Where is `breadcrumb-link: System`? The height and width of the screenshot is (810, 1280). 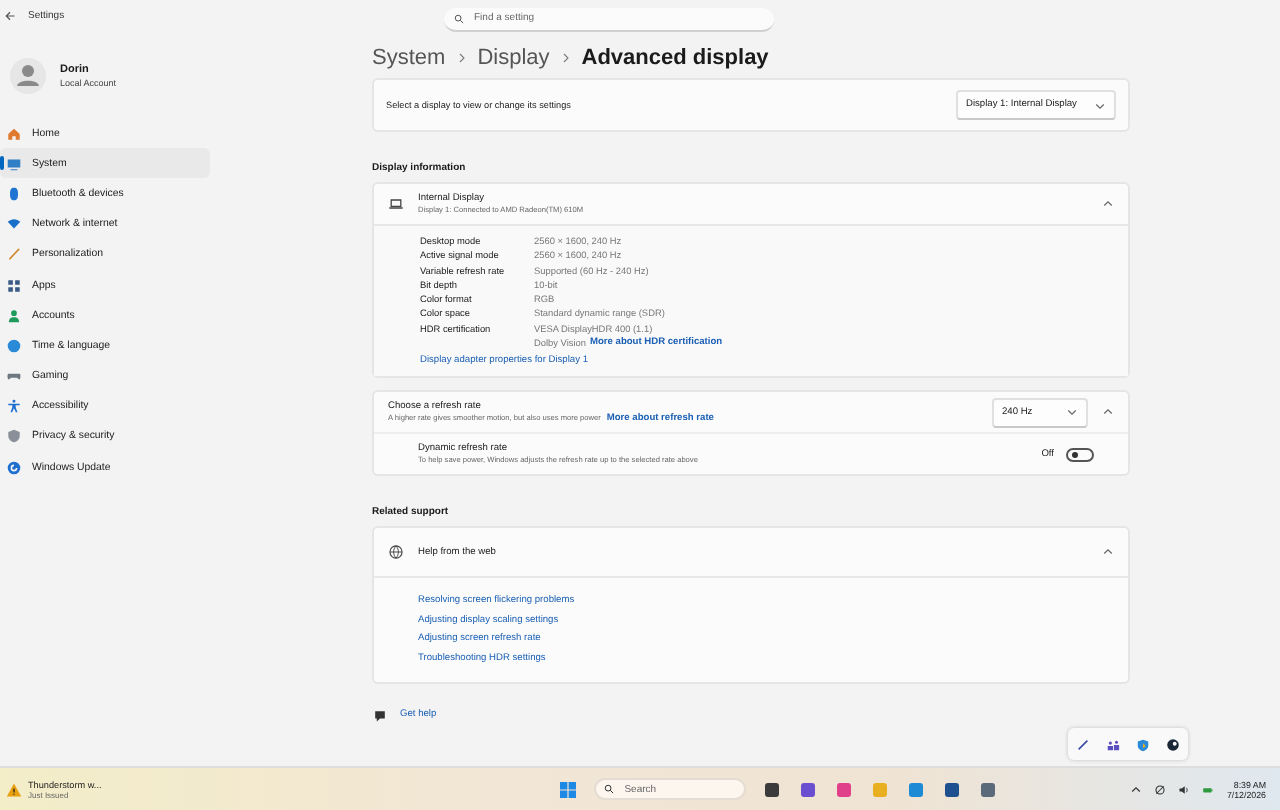
breadcrumb-link: System is located at coordinates (409, 58).